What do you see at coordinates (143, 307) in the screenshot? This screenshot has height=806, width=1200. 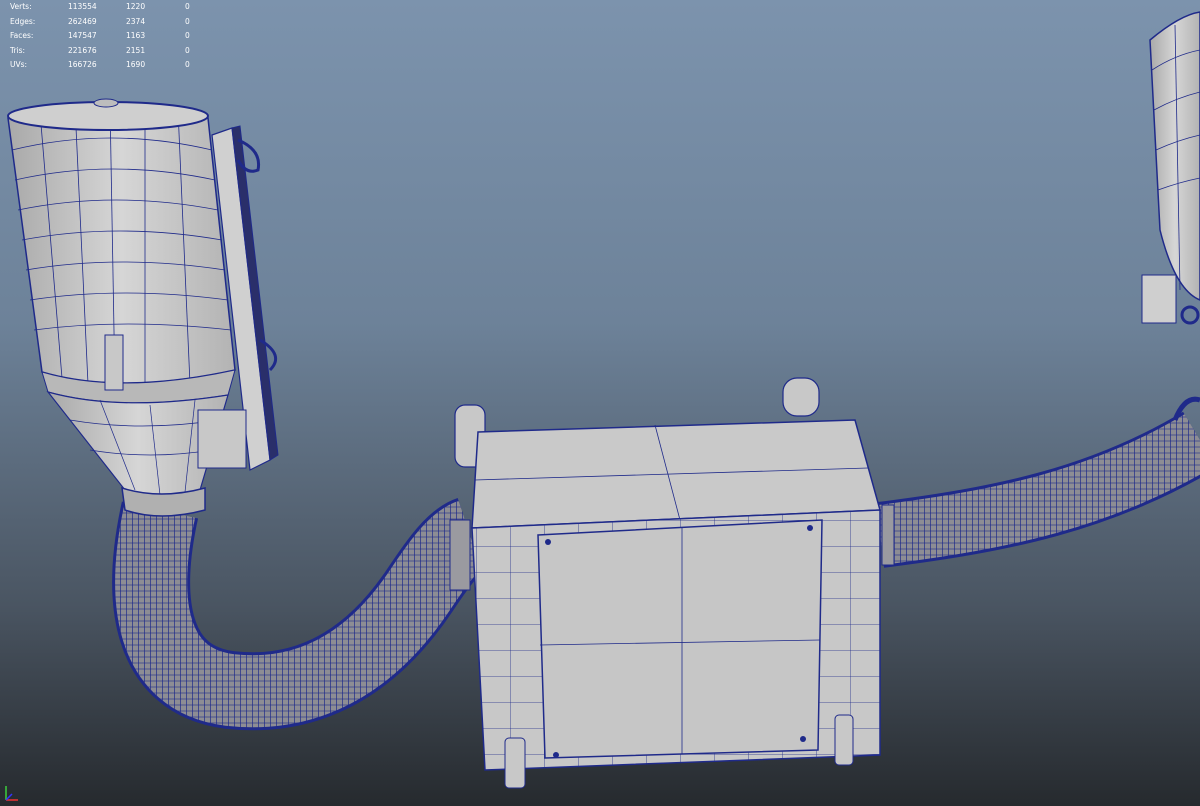 I see `hopper-left` at bounding box center [143, 307].